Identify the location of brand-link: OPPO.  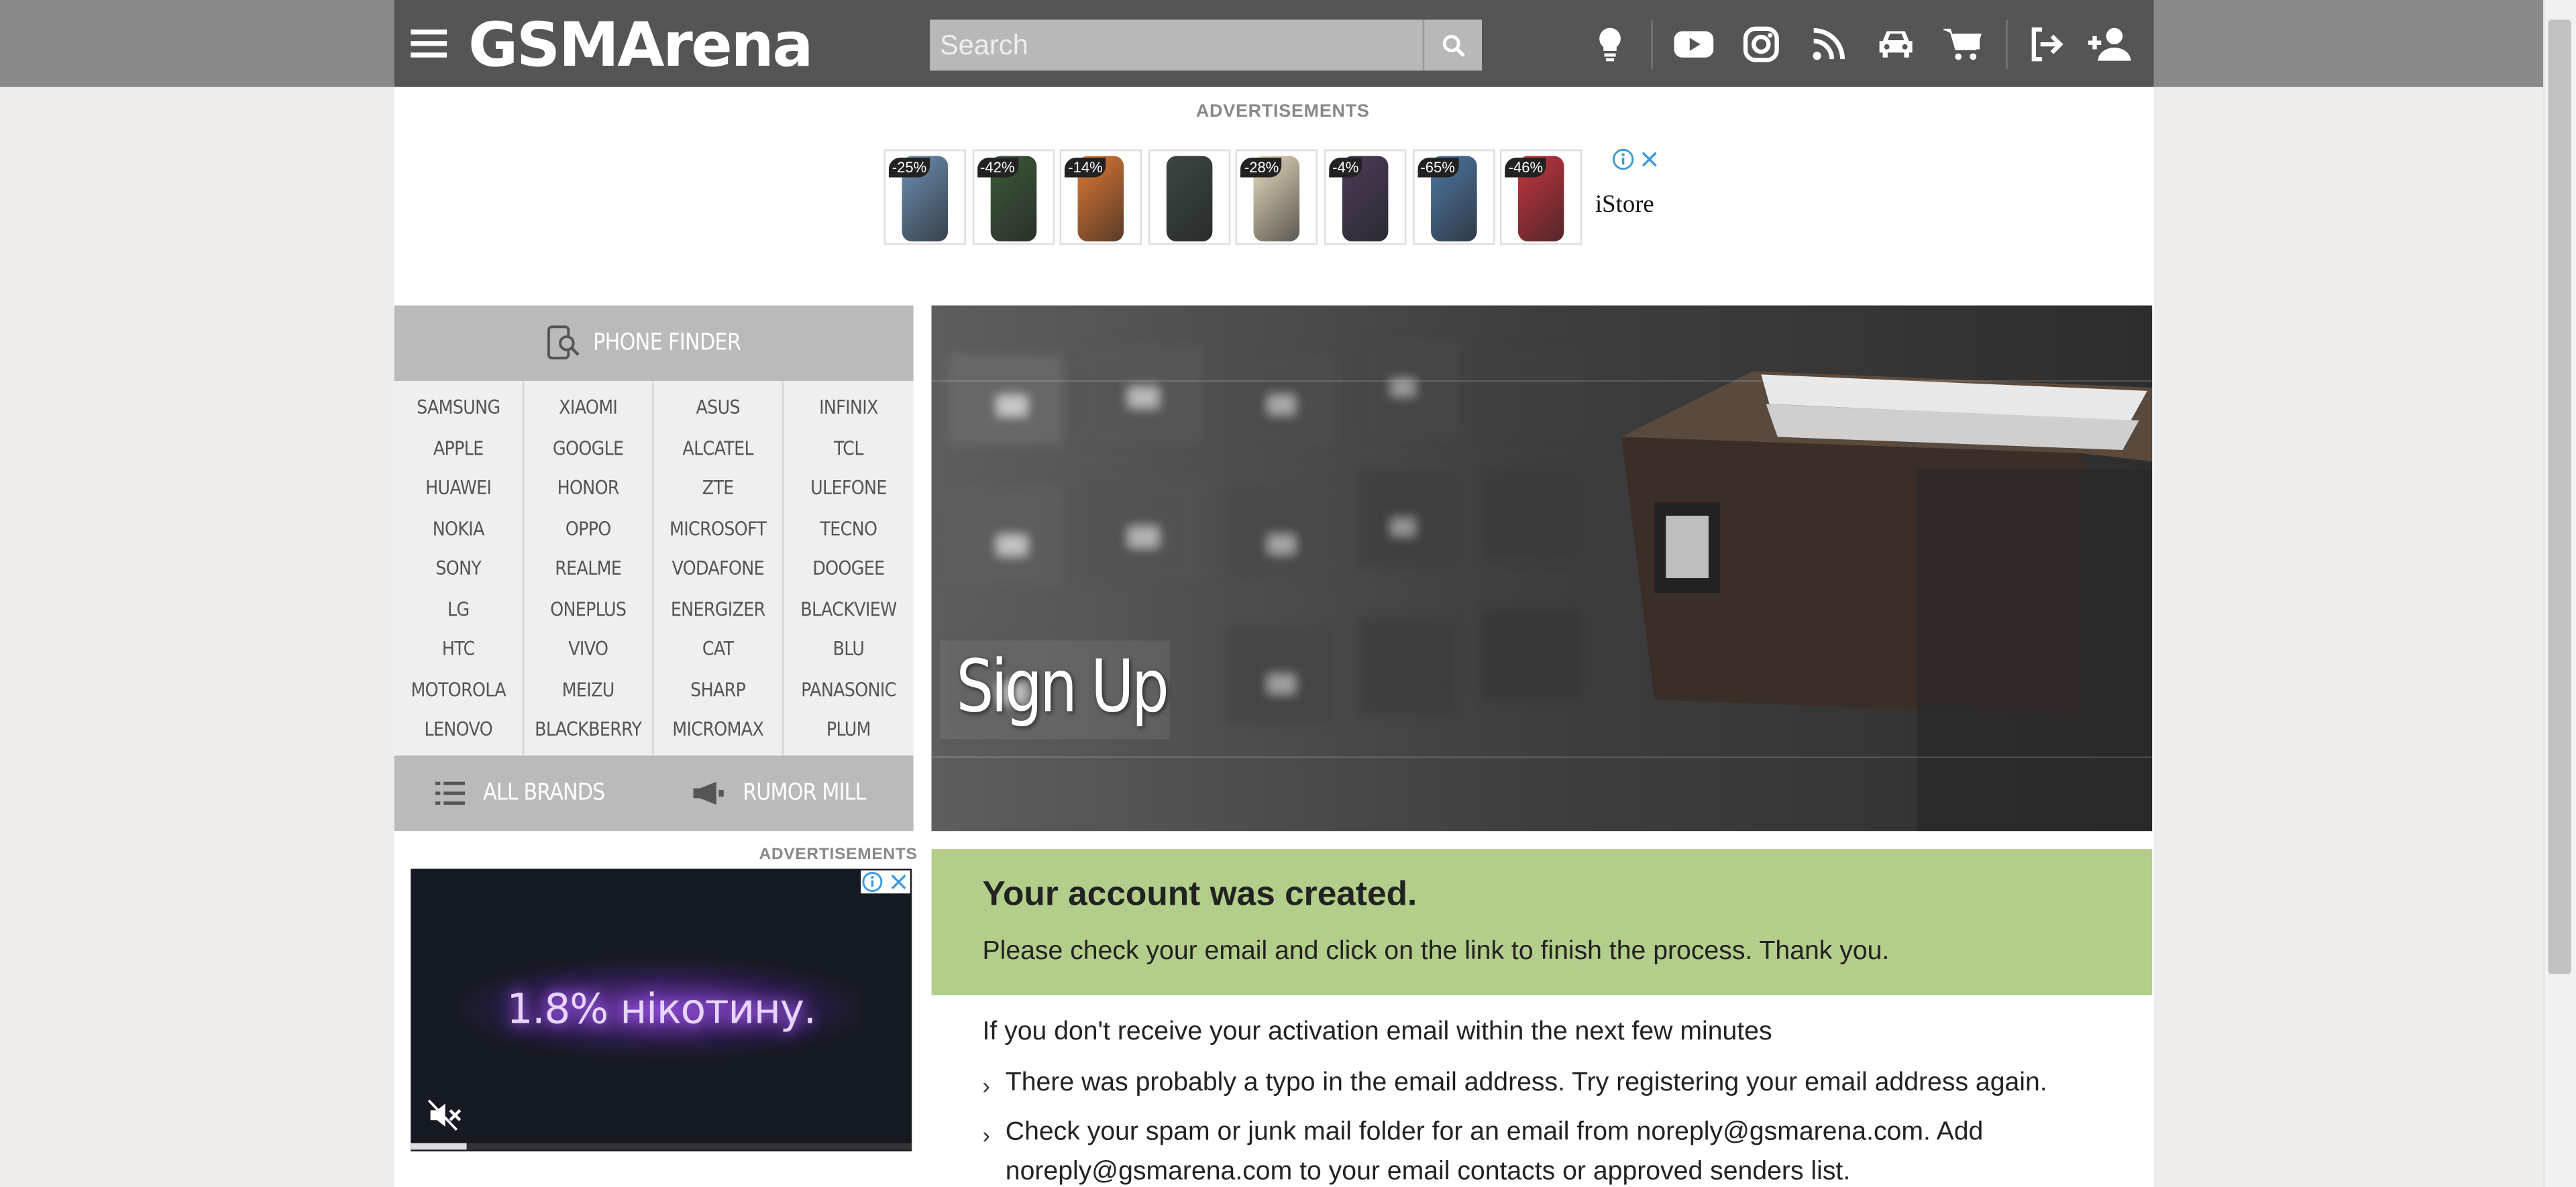
(588, 528).